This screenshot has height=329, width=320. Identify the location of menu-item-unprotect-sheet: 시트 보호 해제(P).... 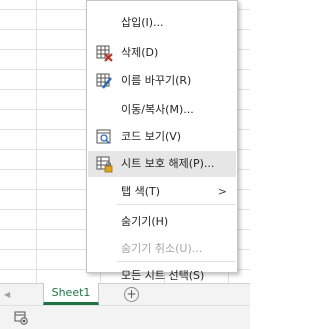
(162, 164).